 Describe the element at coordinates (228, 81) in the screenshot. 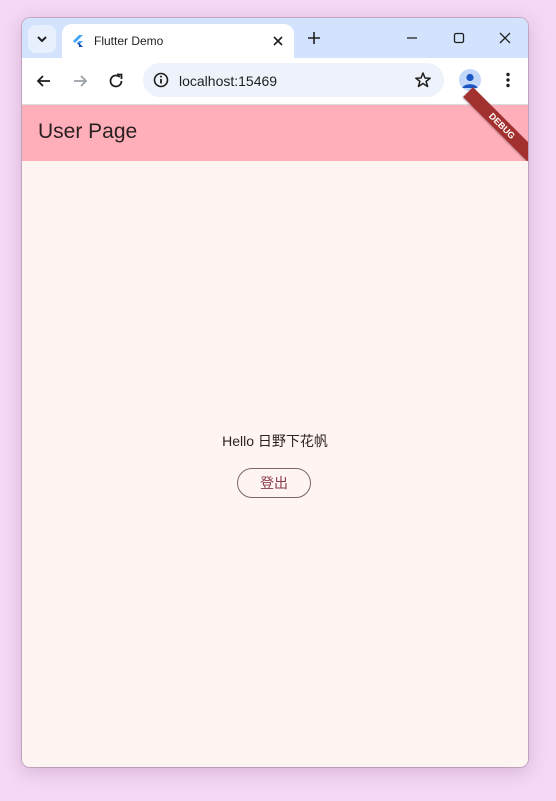

I see `url-text: localhost:15469` at that location.